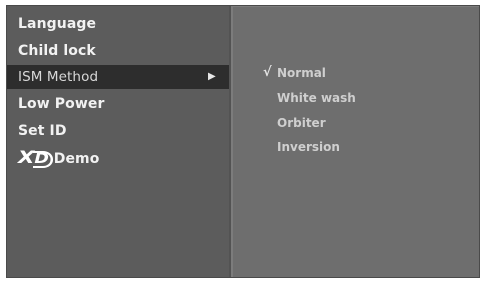 This screenshot has height=282, width=487. Describe the element at coordinates (42, 131) in the screenshot. I see `menu-item-label: Set ID` at that location.